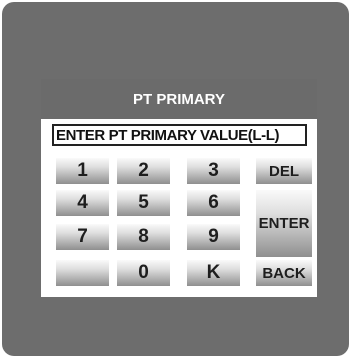 The width and height of the screenshot is (351, 358). Describe the element at coordinates (284, 223) in the screenshot. I see `enter-button: ENTER` at that location.